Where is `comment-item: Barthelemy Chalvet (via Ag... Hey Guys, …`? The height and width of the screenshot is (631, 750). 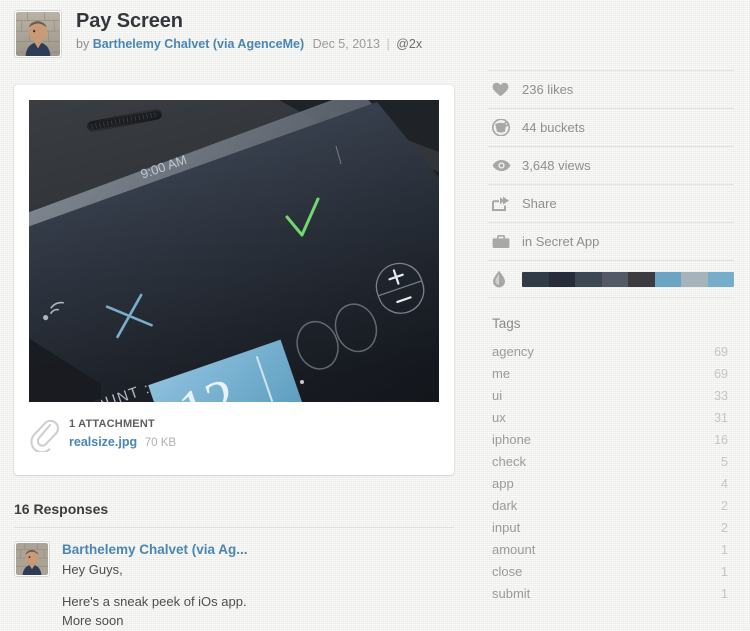 comment-item: Barthelemy Chalvet (via Ag... Hey Guys, … is located at coordinates (234, 585).